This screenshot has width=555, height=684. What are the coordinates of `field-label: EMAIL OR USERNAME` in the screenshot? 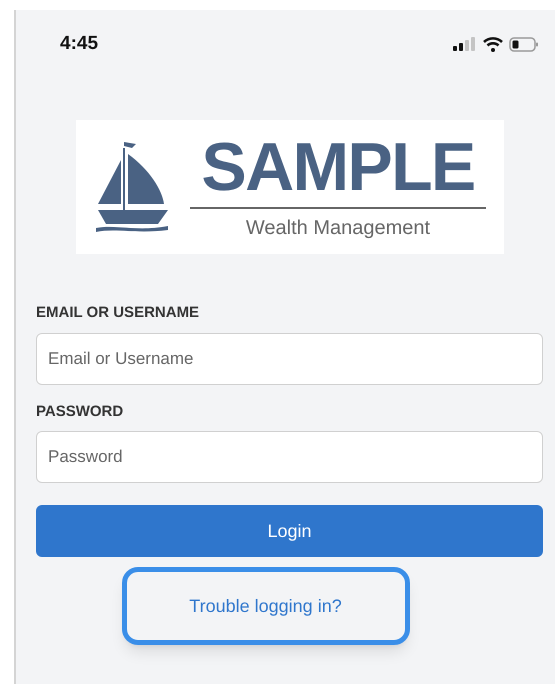 It's located at (118, 313).